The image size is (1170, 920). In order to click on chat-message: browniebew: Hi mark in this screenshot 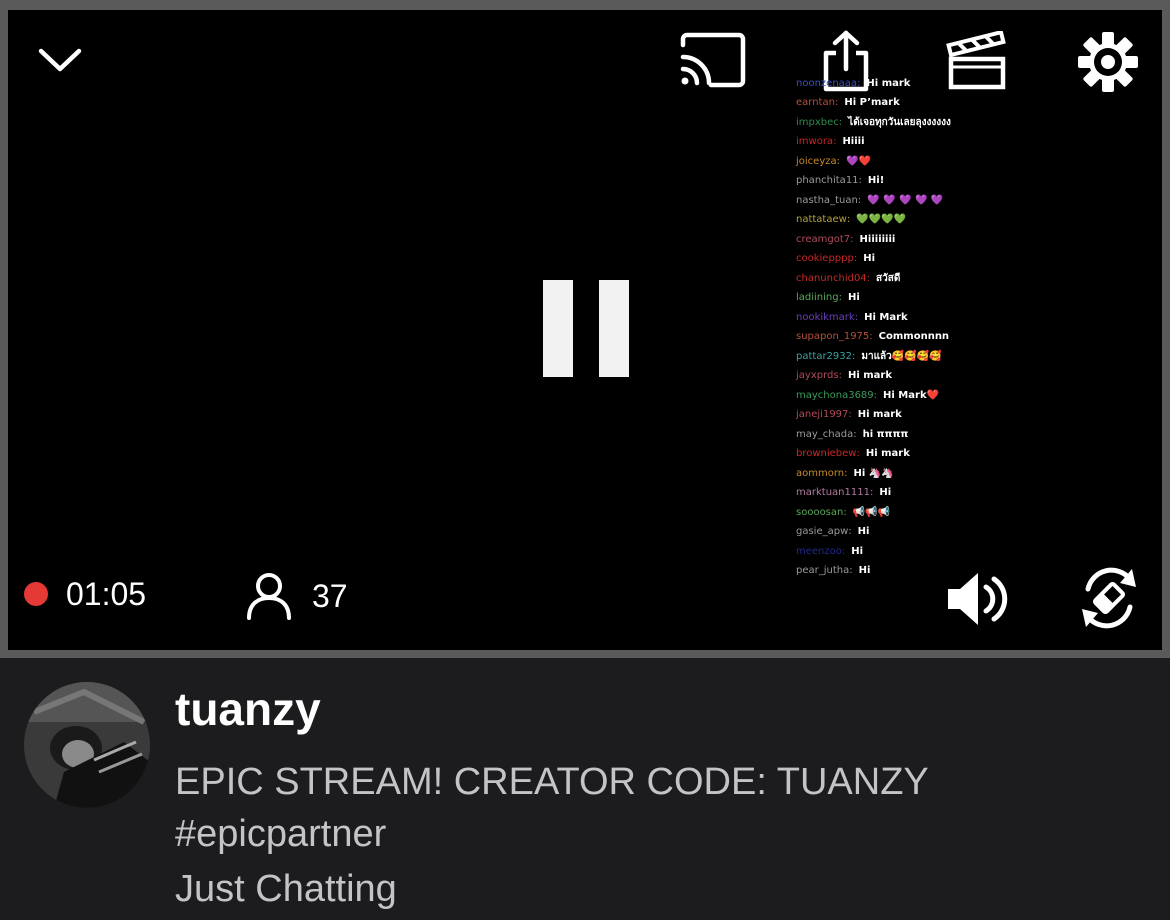, I will do `click(976, 455)`.